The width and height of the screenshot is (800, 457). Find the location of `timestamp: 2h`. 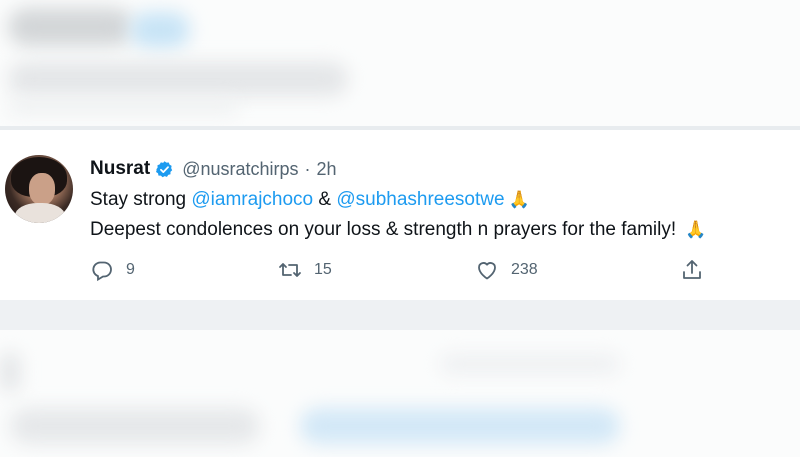

timestamp: 2h is located at coordinates (327, 169).